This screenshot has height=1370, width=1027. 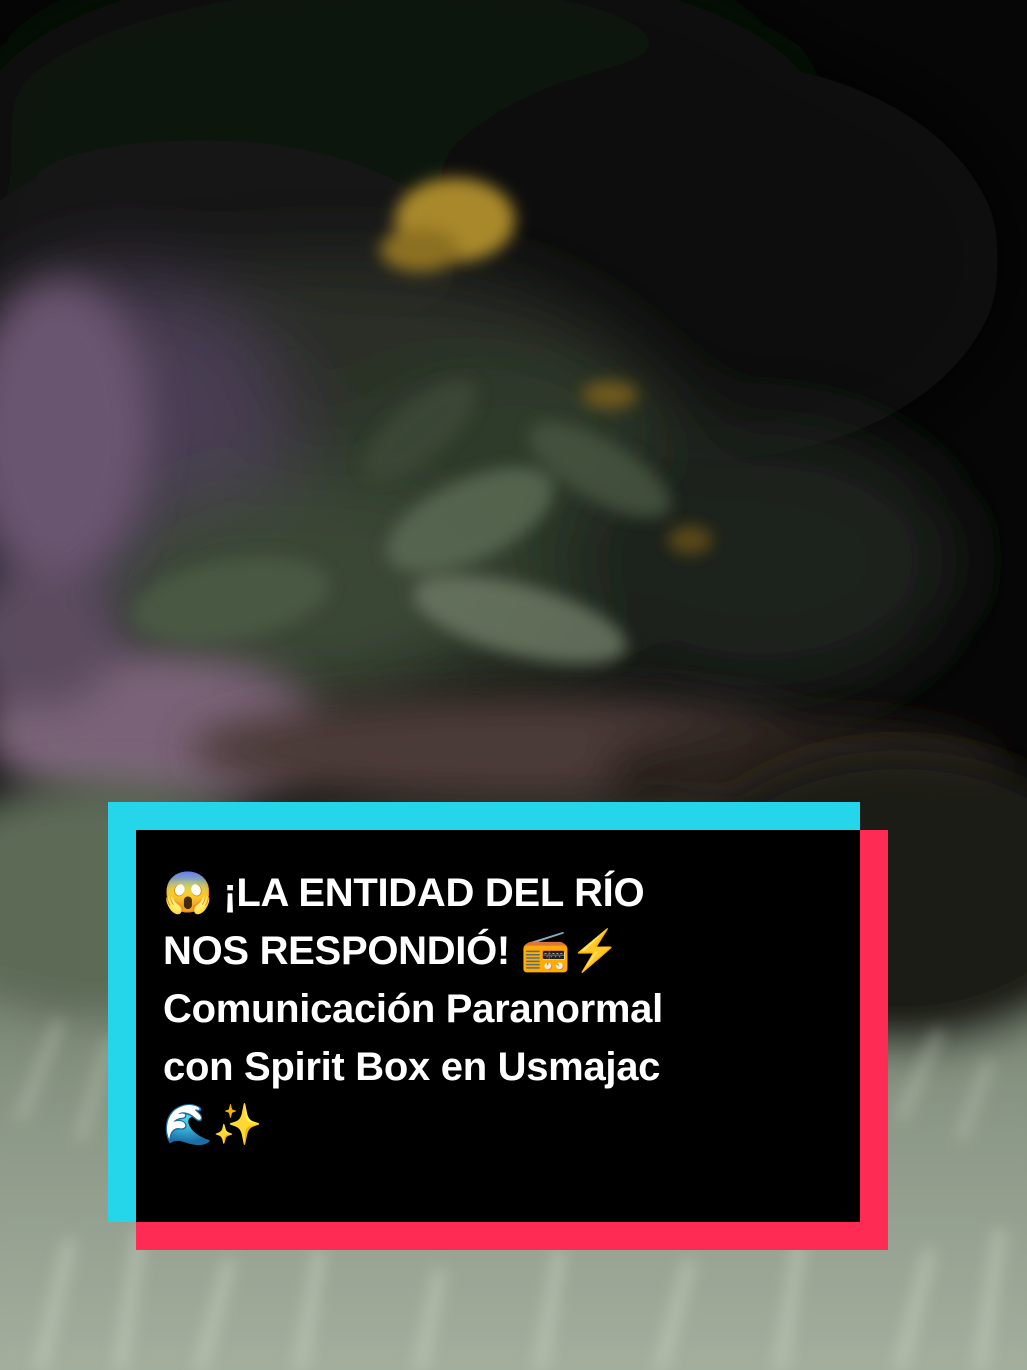 What do you see at coordinates (391, 951) in the screenshot?
I see `caption-line-2: NOS RESPONDIÓ! 📻⚡` at bounding box center [391, 951].